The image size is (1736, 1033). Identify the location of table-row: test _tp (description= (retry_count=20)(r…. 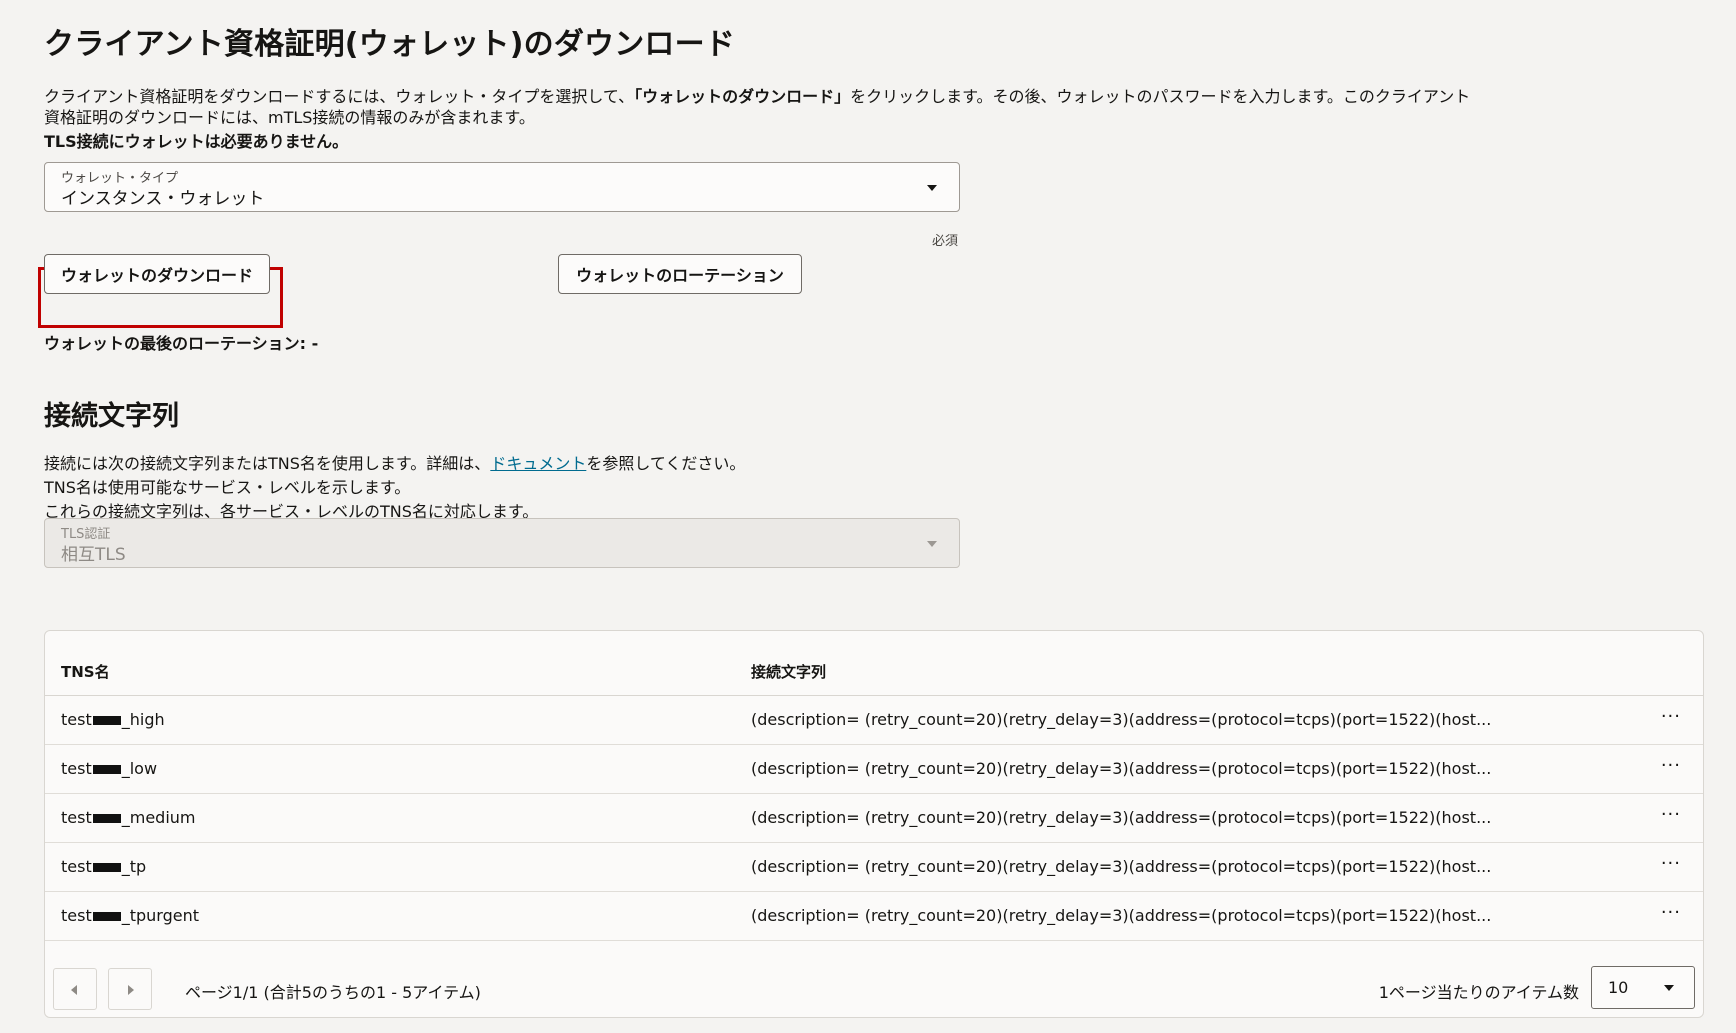
(874, 867).